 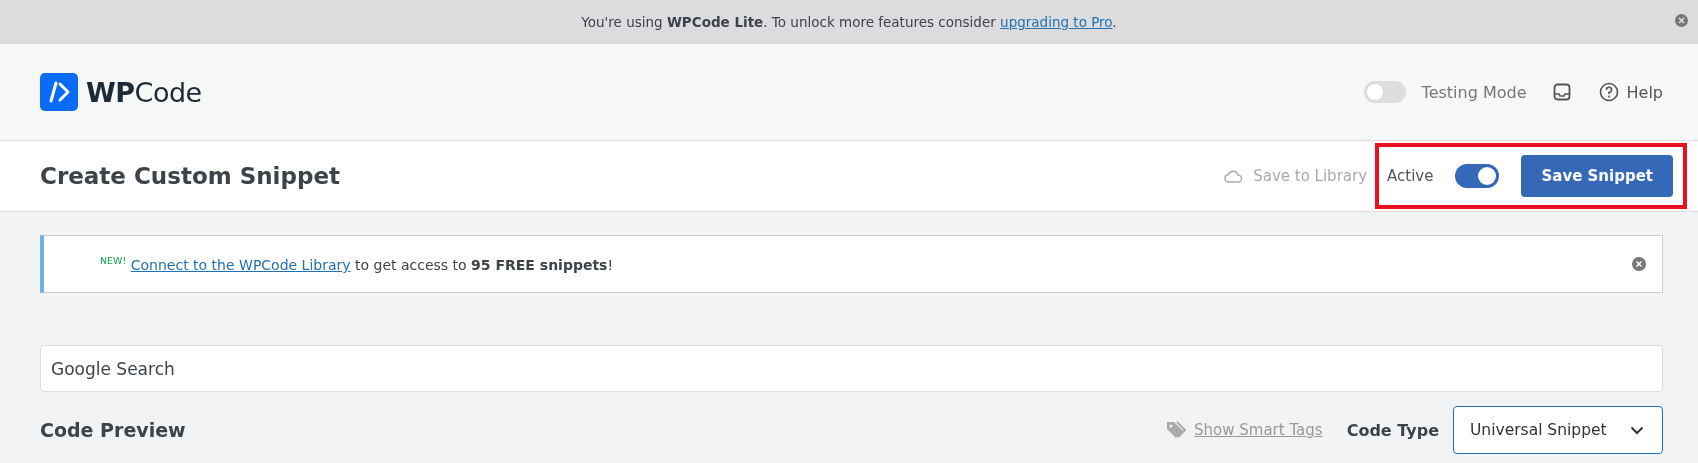 I want to click on cloud-icon, so click(x=1233, y=176).